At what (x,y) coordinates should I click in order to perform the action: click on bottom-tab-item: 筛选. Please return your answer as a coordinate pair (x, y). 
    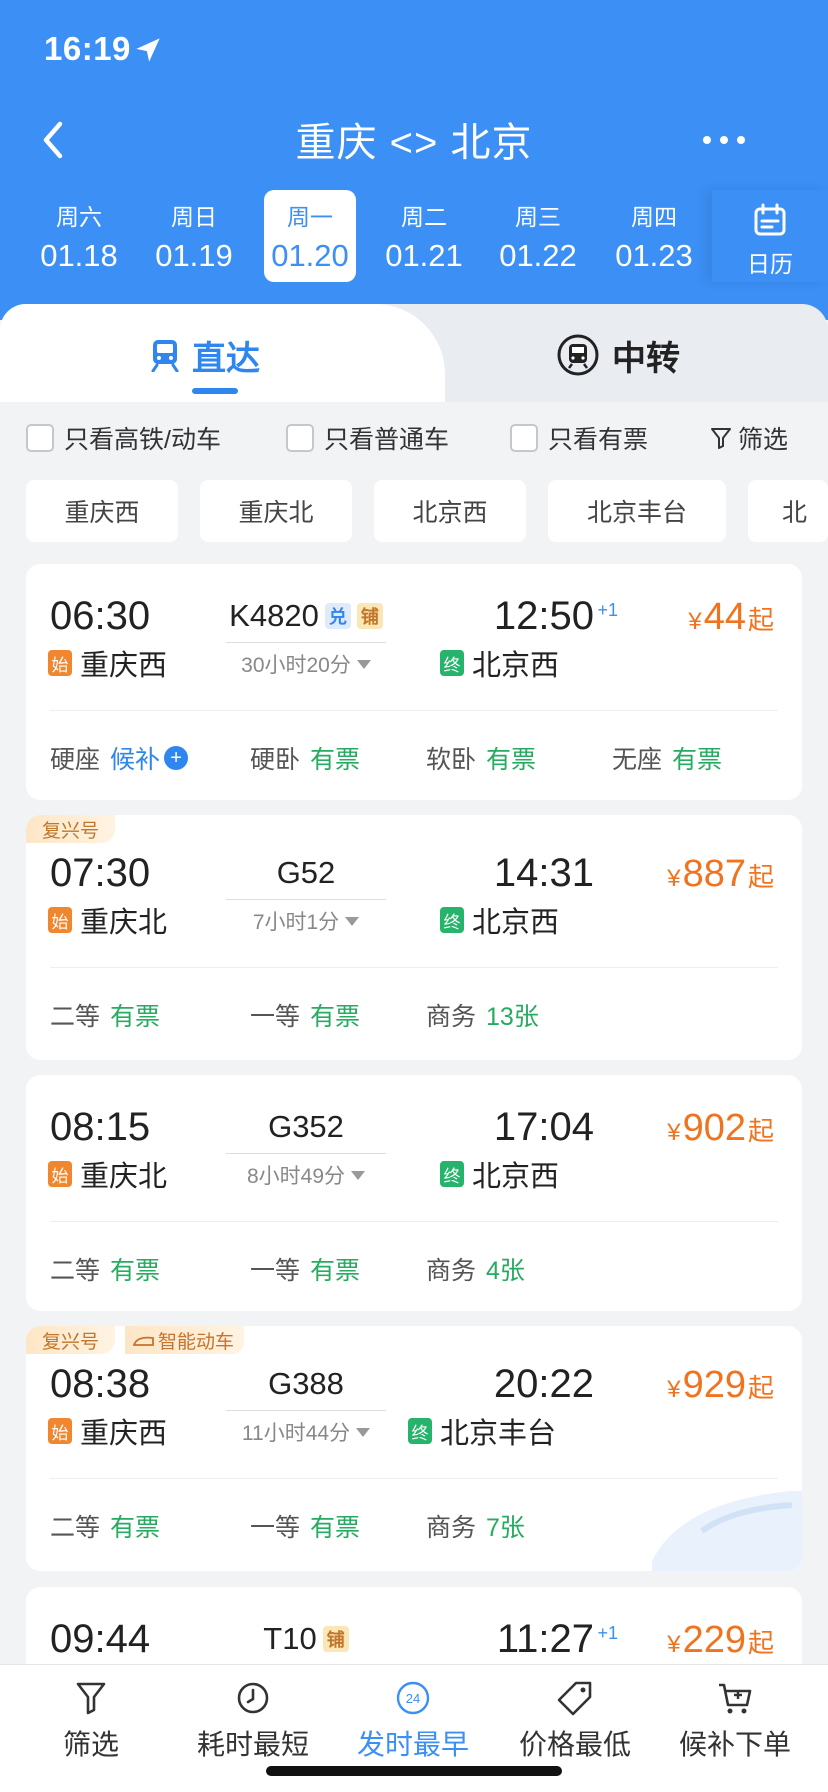
    Looking at the image, I should click on (91, 1721).